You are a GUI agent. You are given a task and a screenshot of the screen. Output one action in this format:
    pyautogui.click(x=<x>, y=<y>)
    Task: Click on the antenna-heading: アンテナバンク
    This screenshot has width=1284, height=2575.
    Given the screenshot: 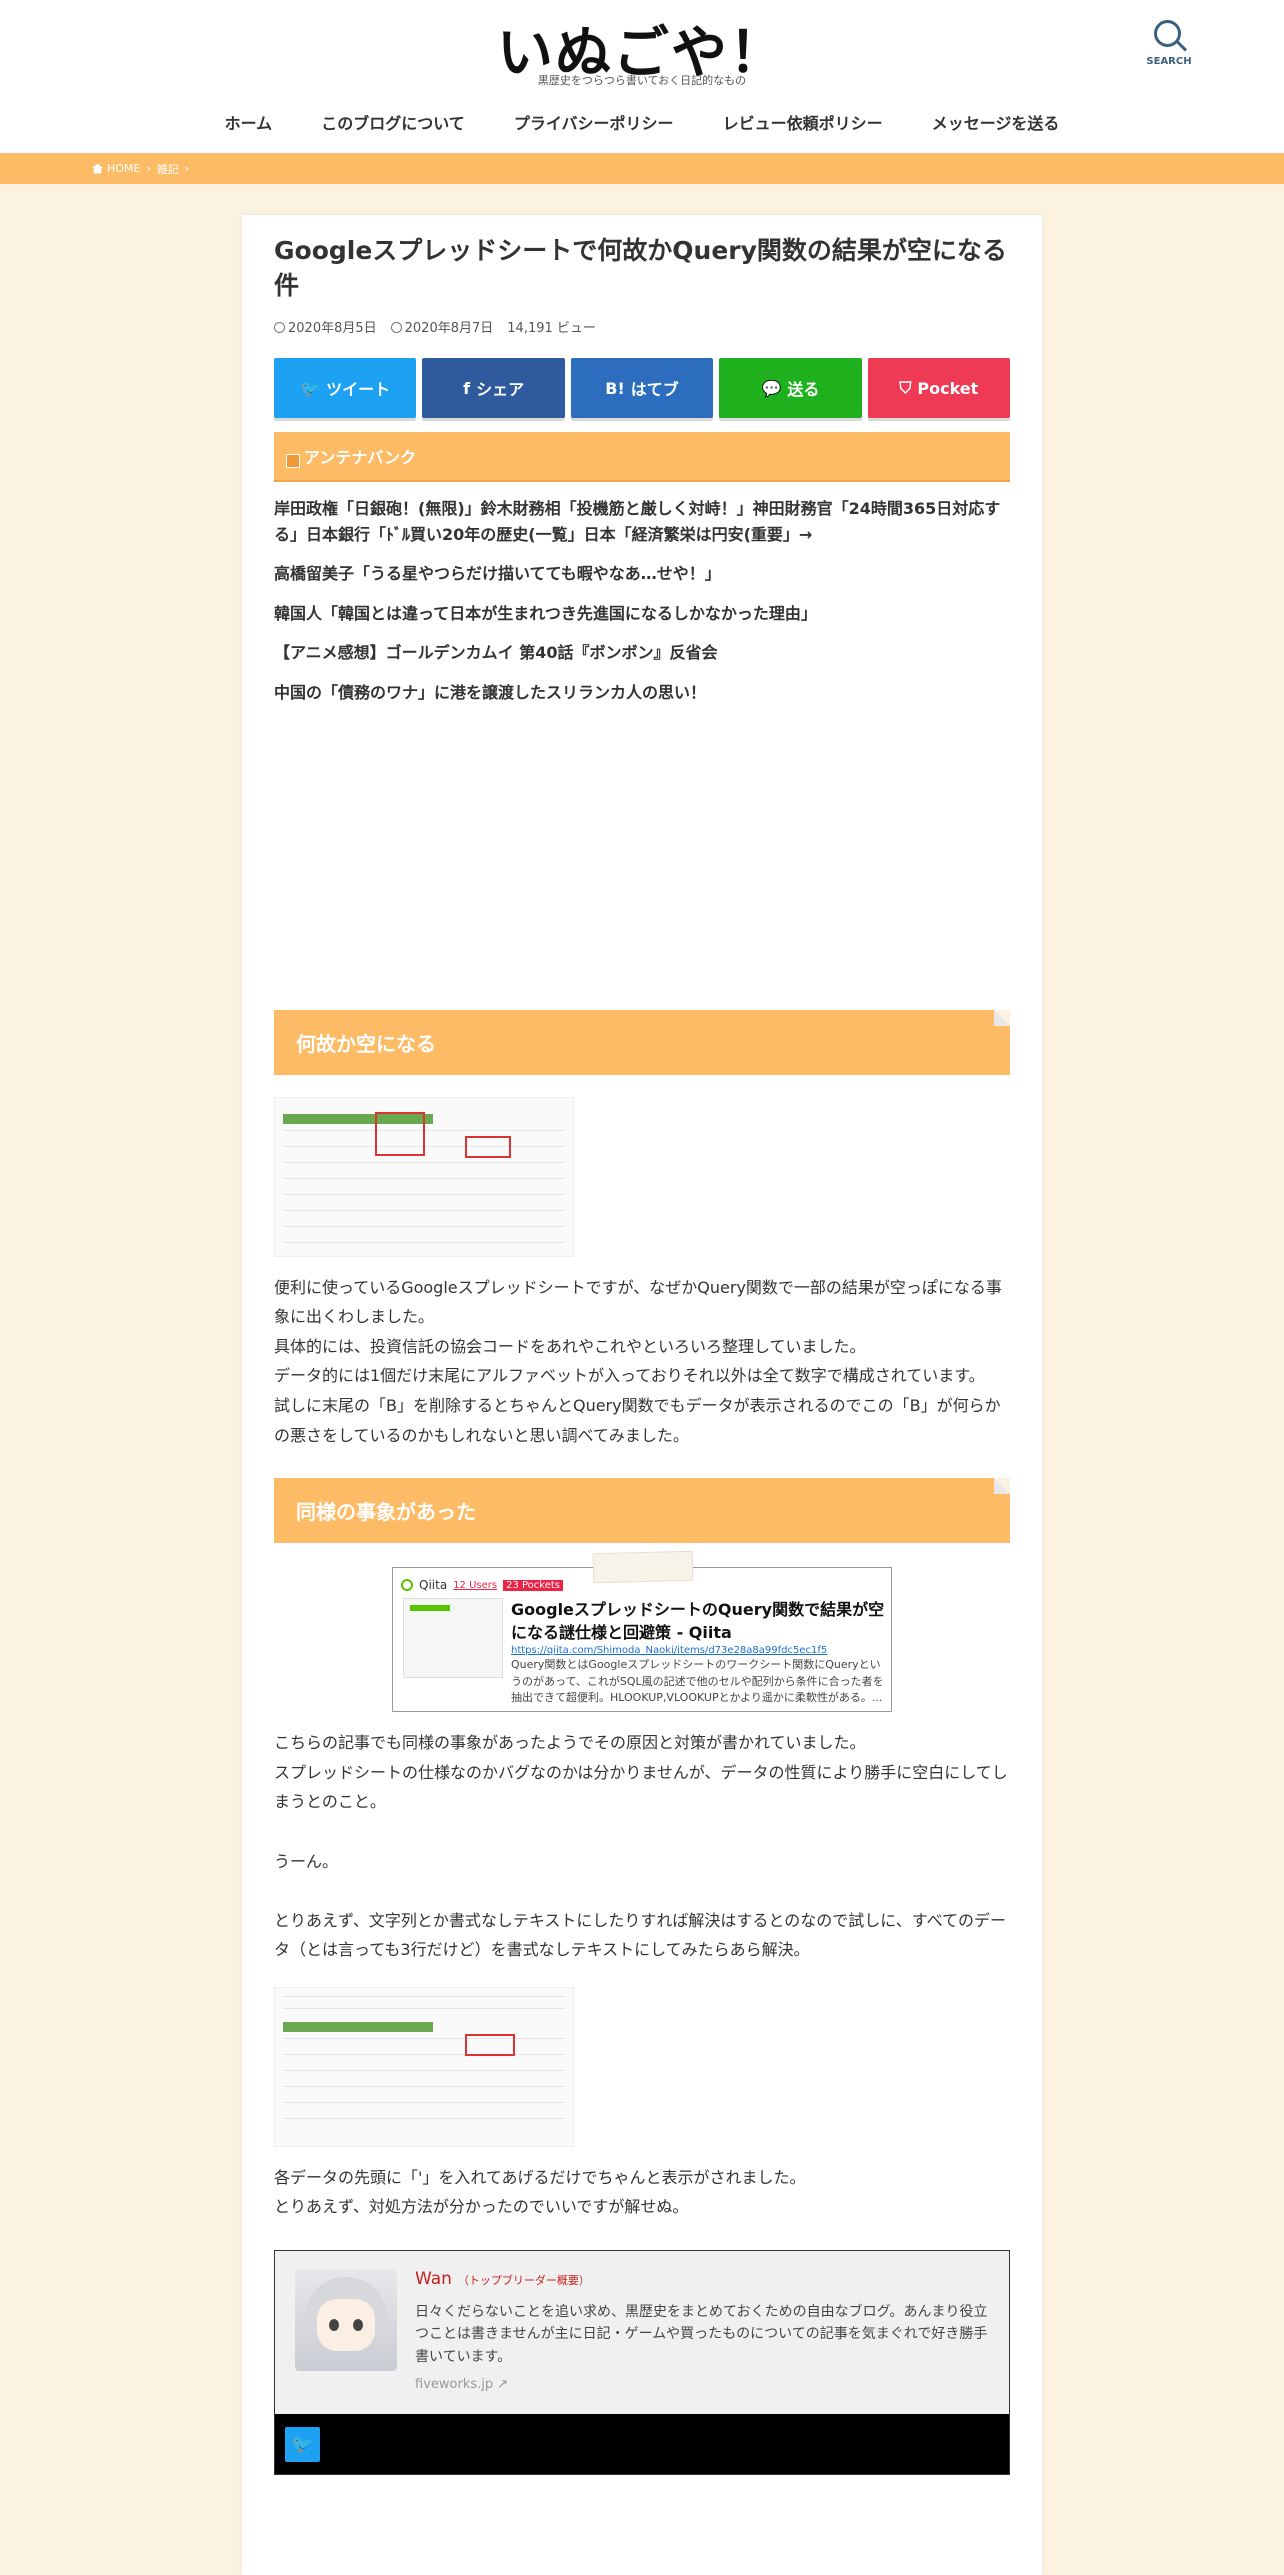 What is the action you would take?
    pyautogui.click(x=642, y=457)
    